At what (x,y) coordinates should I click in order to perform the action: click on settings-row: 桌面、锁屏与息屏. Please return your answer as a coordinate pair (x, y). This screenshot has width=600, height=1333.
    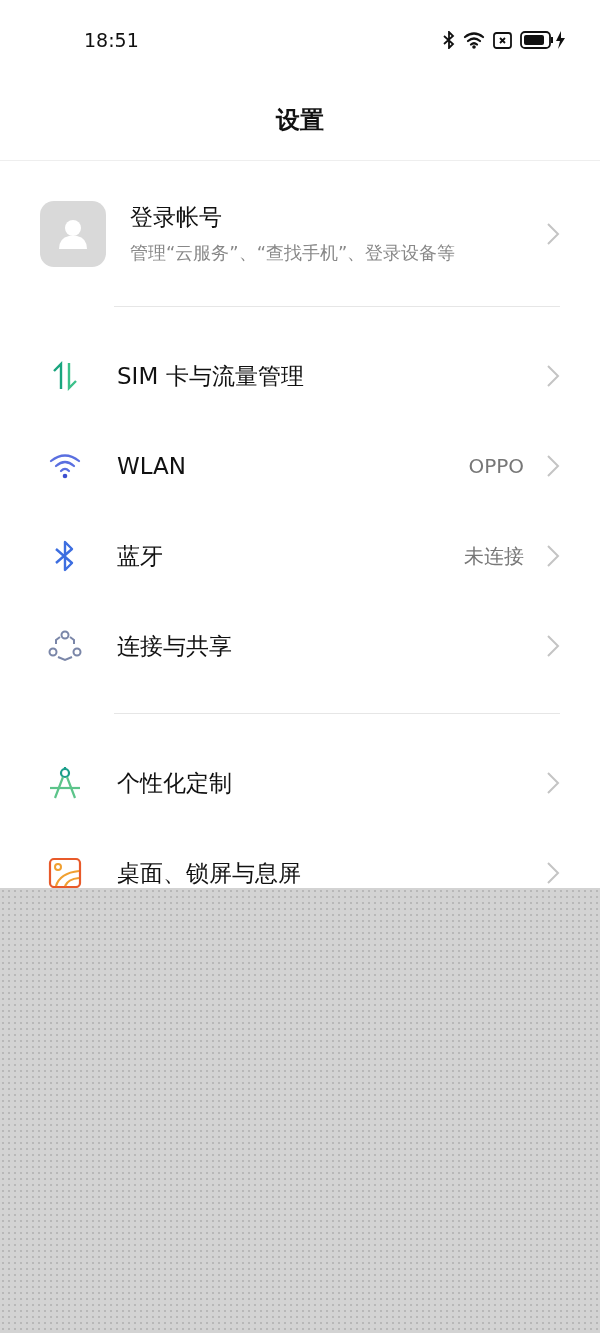
    Looking at the image, I should click on (300, 858).